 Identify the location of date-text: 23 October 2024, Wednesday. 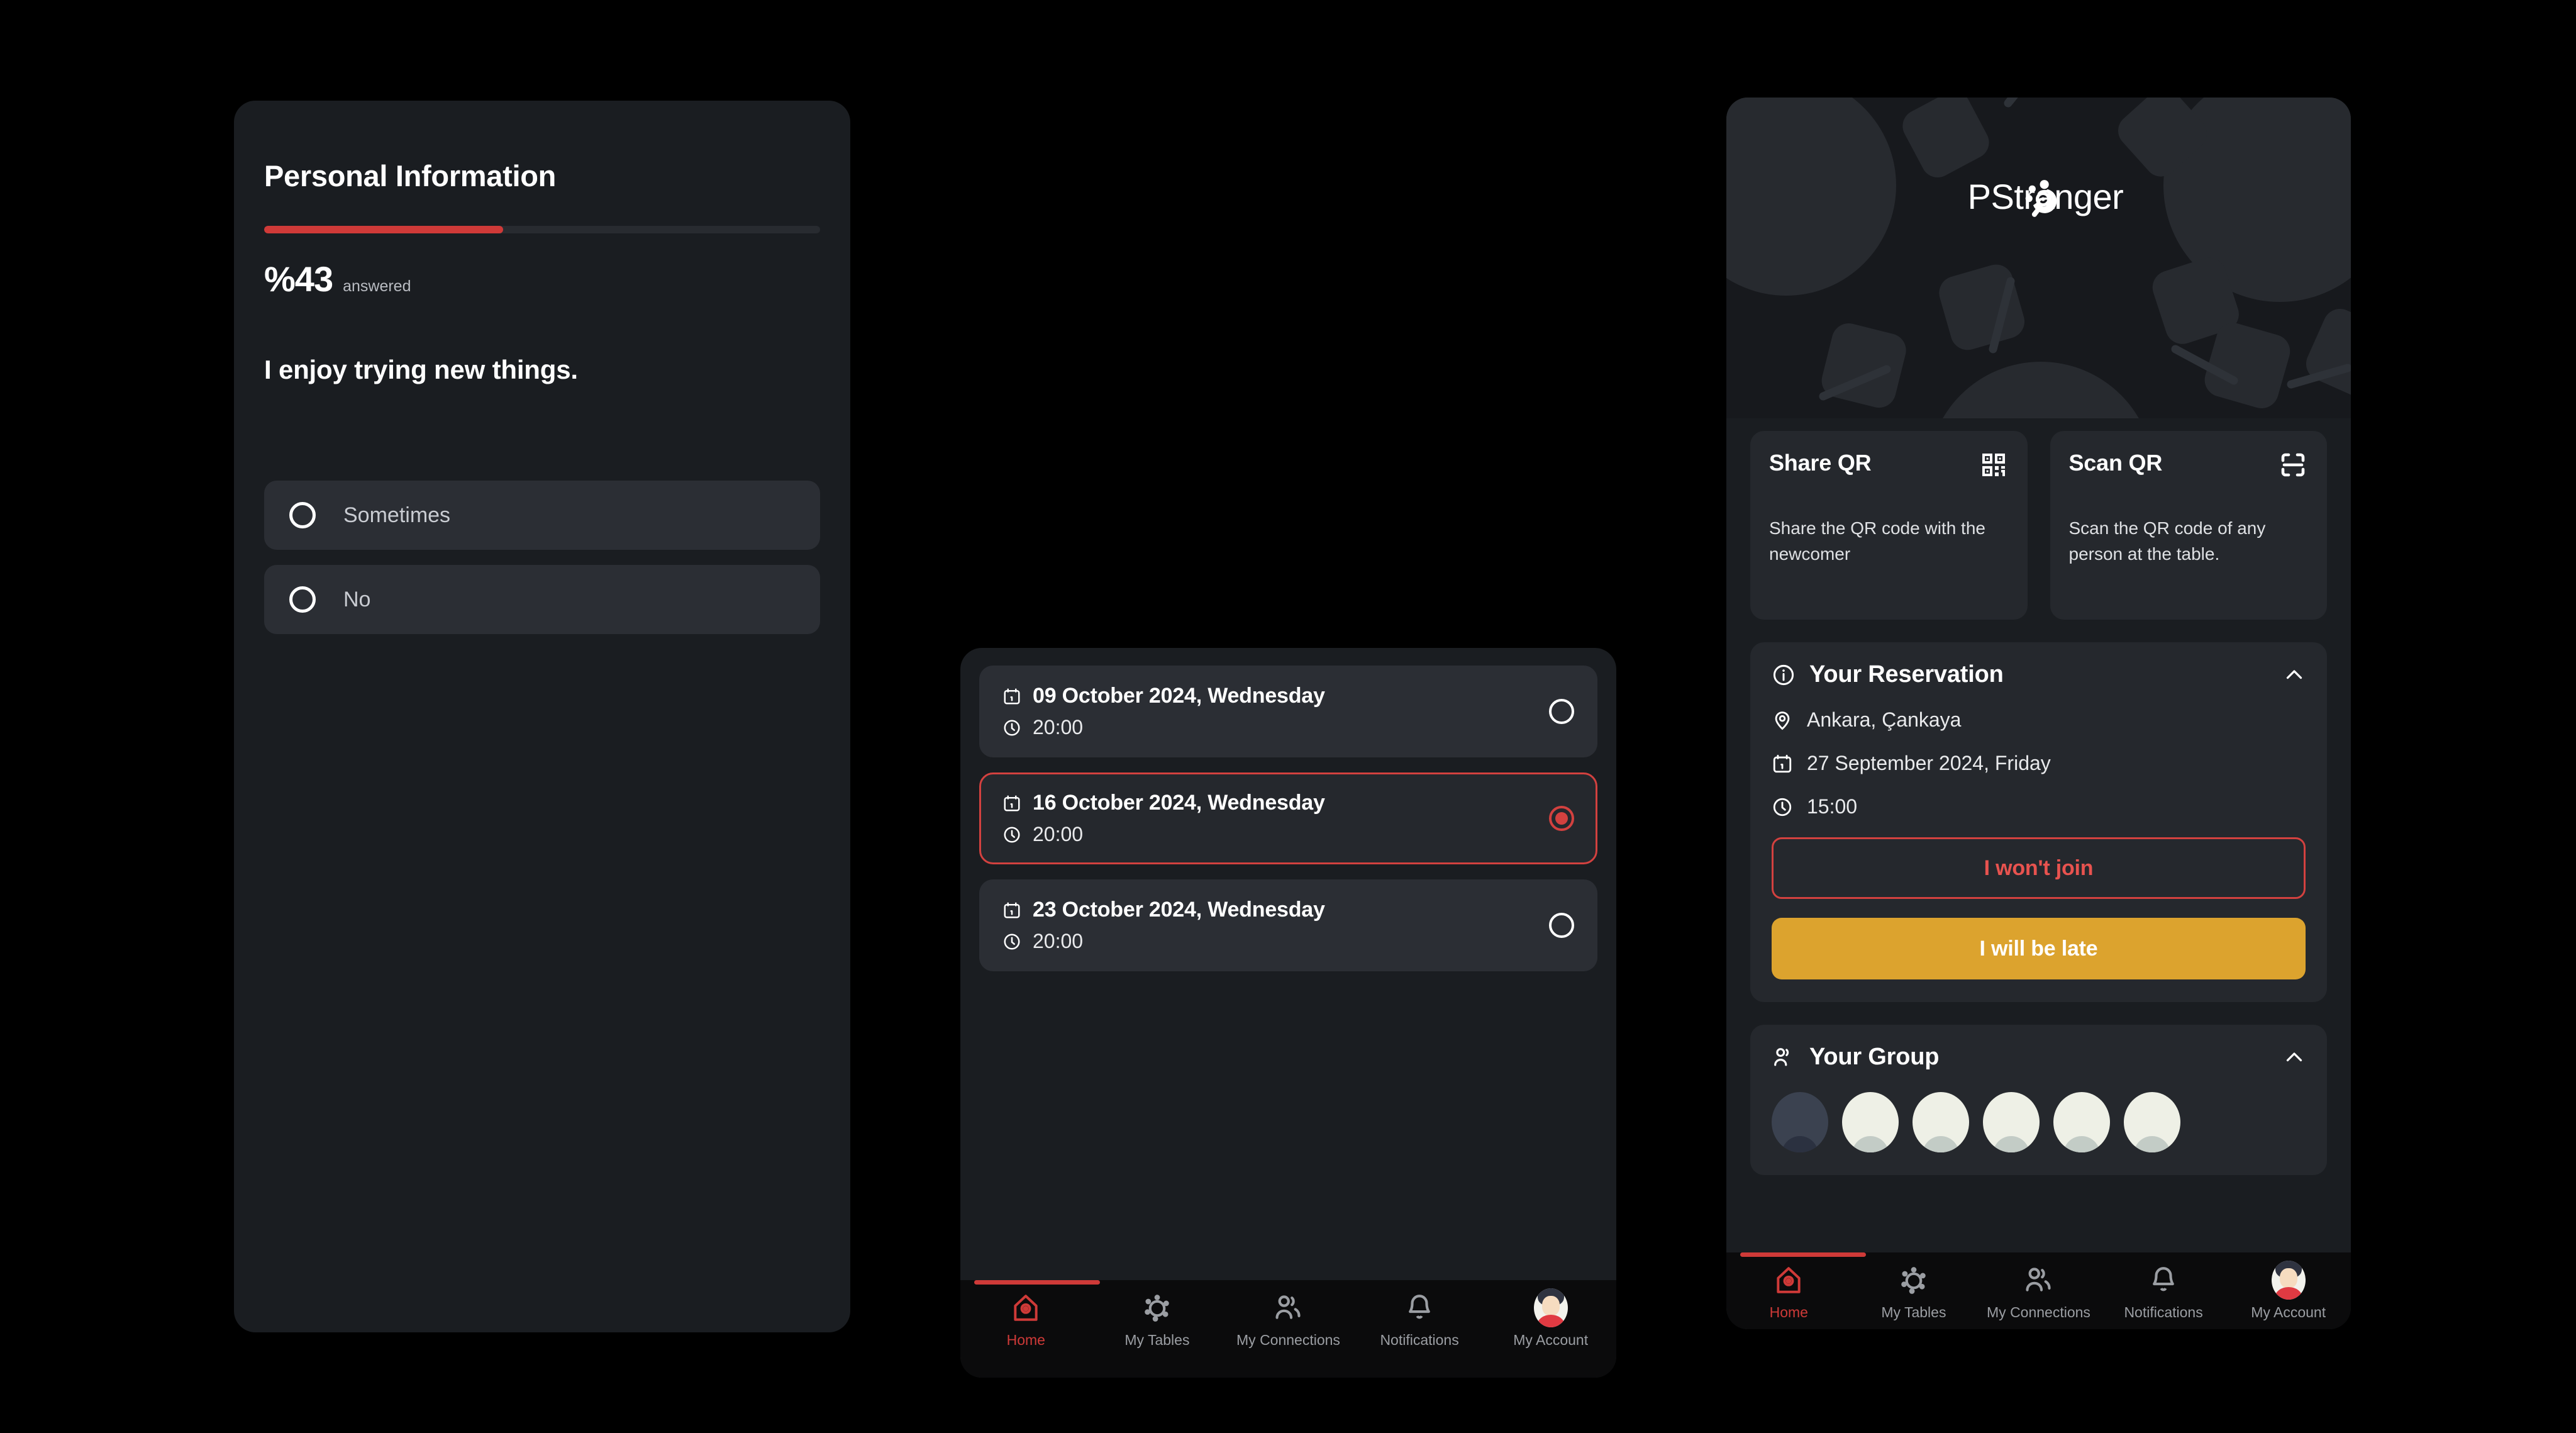
(1179, 910).